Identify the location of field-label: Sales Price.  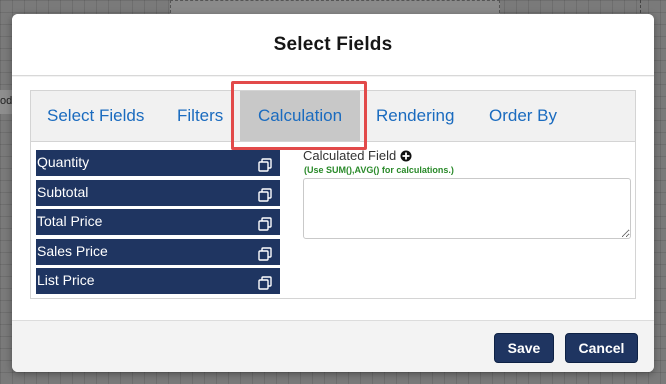
(72, 250).